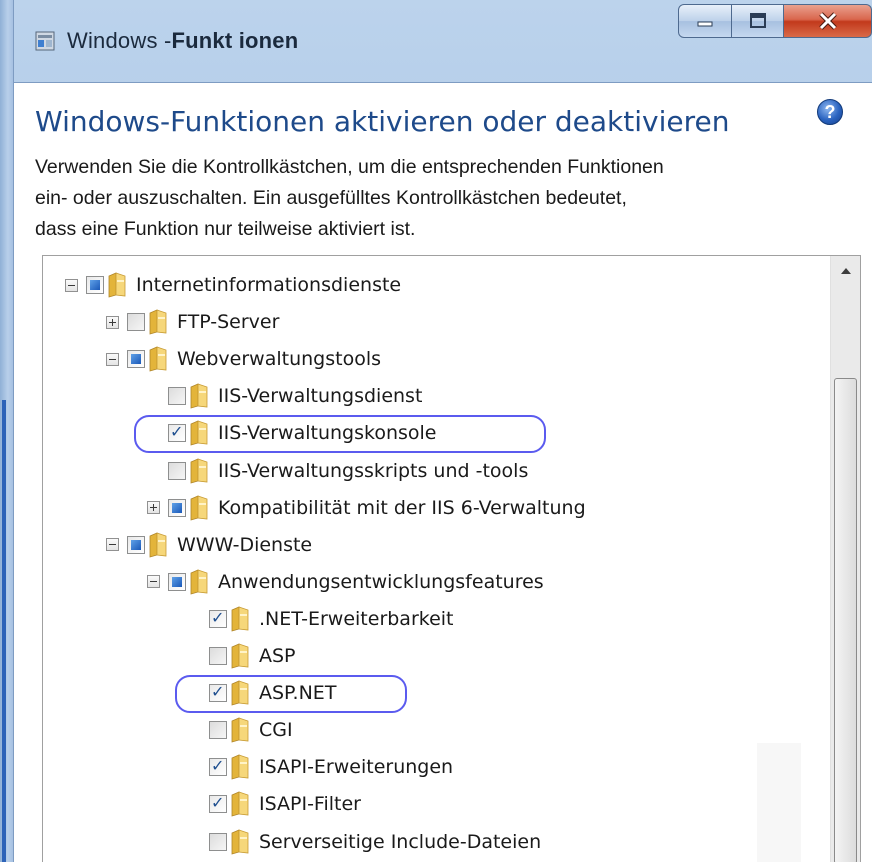  I want to click on minimize-button, so click(705, 21).